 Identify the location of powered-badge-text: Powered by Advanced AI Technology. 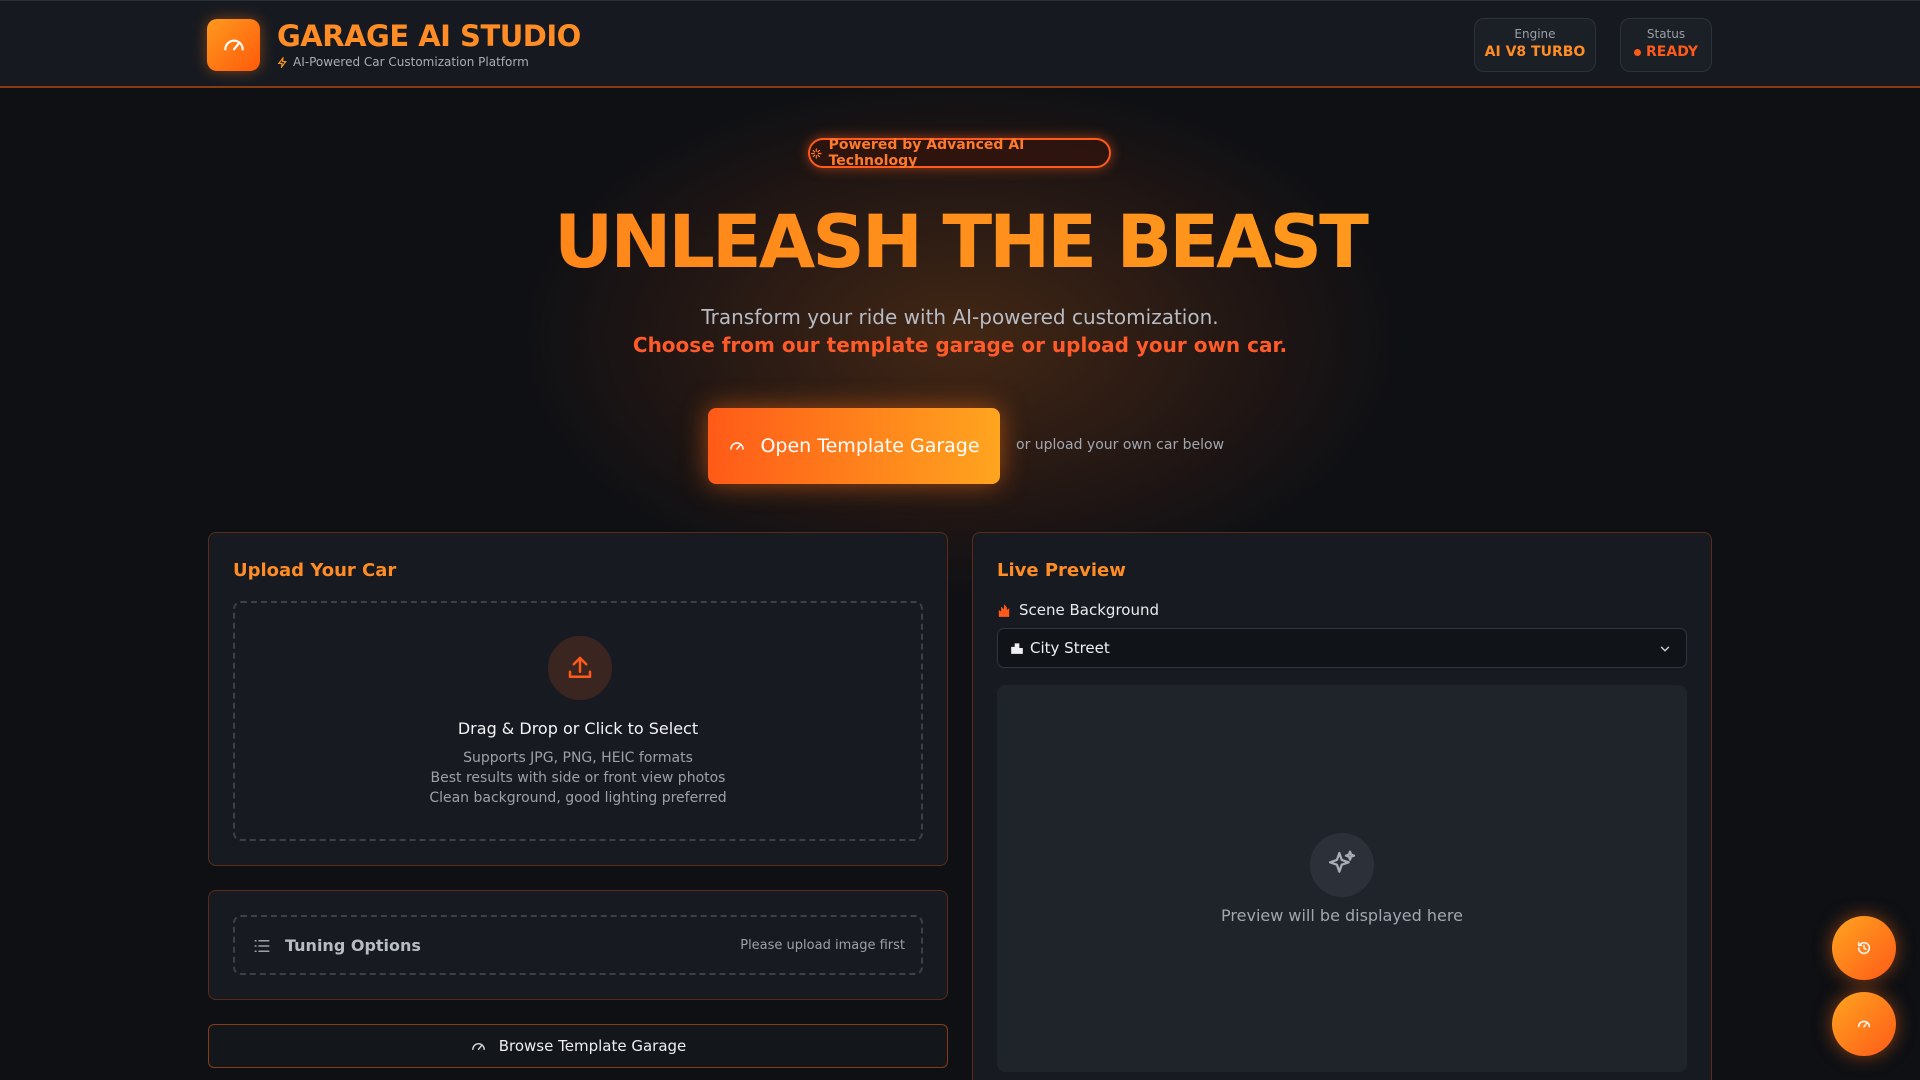
(926, 153).